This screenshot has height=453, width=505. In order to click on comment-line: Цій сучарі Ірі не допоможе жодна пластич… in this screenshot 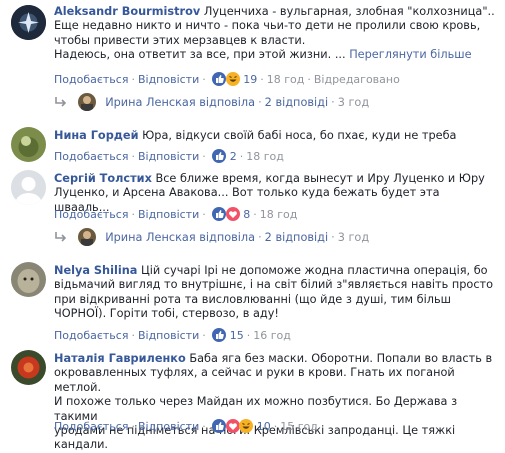, I will do `click(314, 270)`.